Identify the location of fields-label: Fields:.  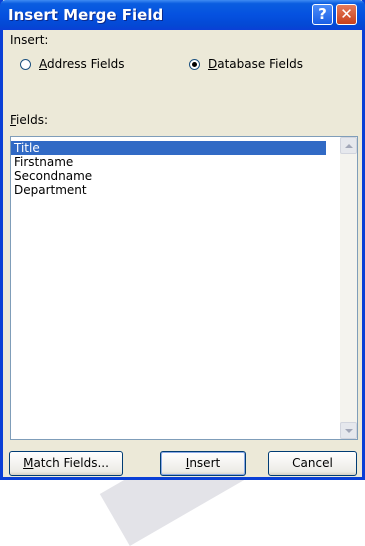
(29, 120).